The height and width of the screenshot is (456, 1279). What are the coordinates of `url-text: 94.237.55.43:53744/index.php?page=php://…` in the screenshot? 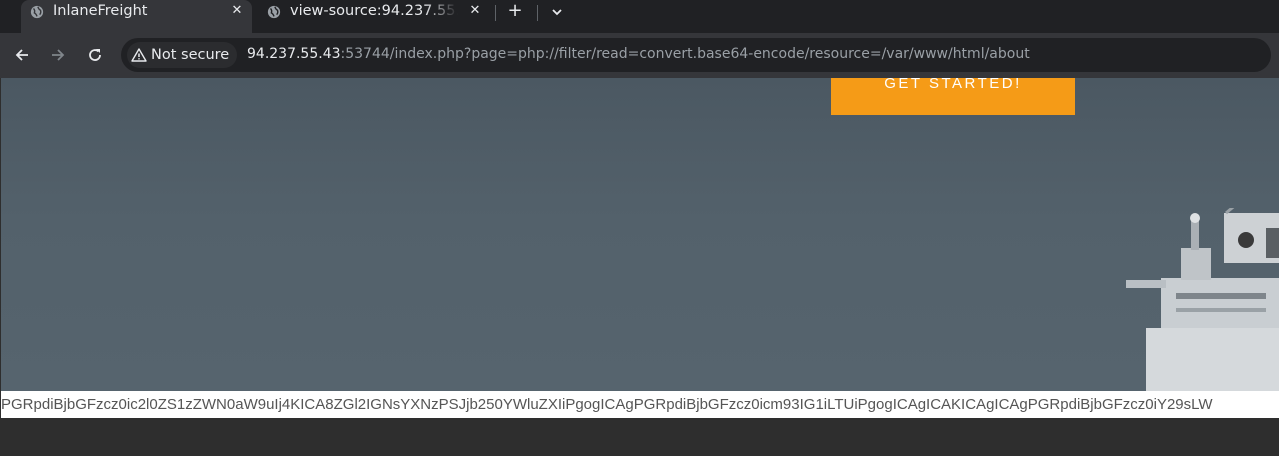 It's located at (638, 54).